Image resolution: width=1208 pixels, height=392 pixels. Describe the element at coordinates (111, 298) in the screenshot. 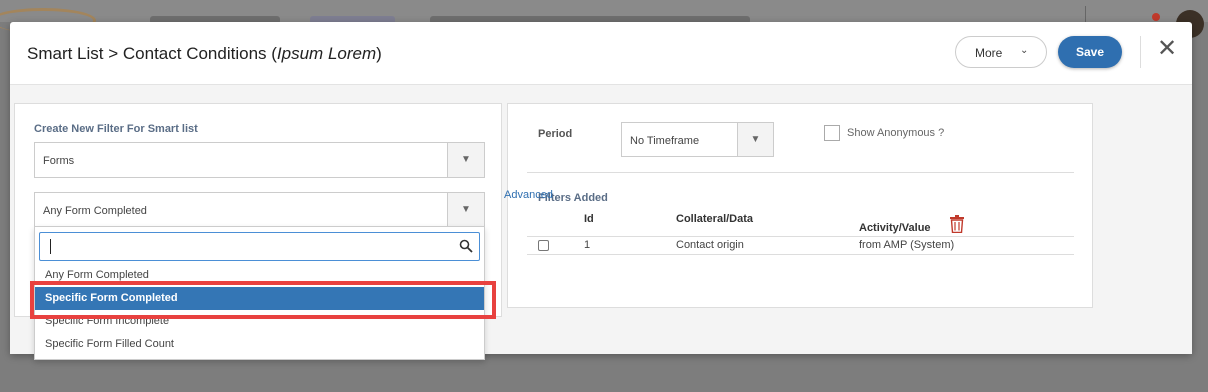

I see `option-label: Specific Form Completed` at that location.